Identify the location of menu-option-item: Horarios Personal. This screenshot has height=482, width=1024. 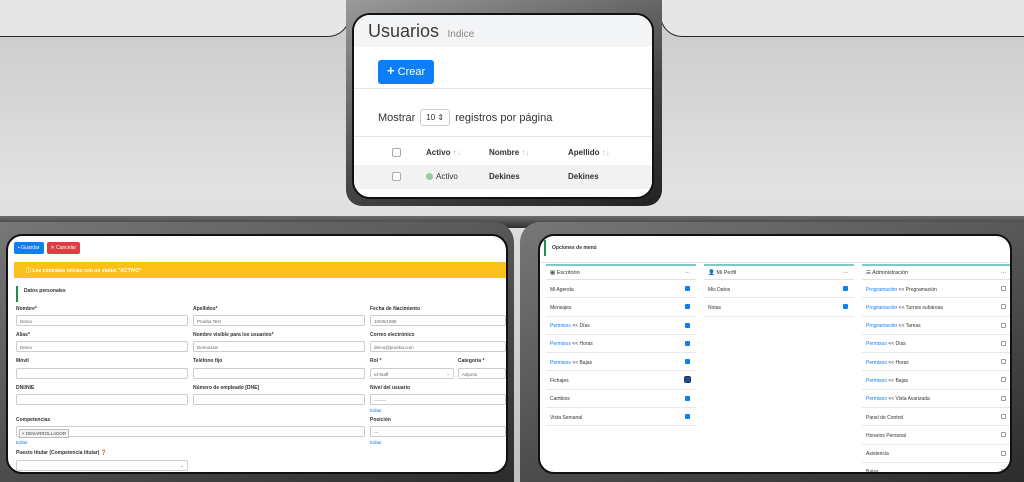
(936, 435).